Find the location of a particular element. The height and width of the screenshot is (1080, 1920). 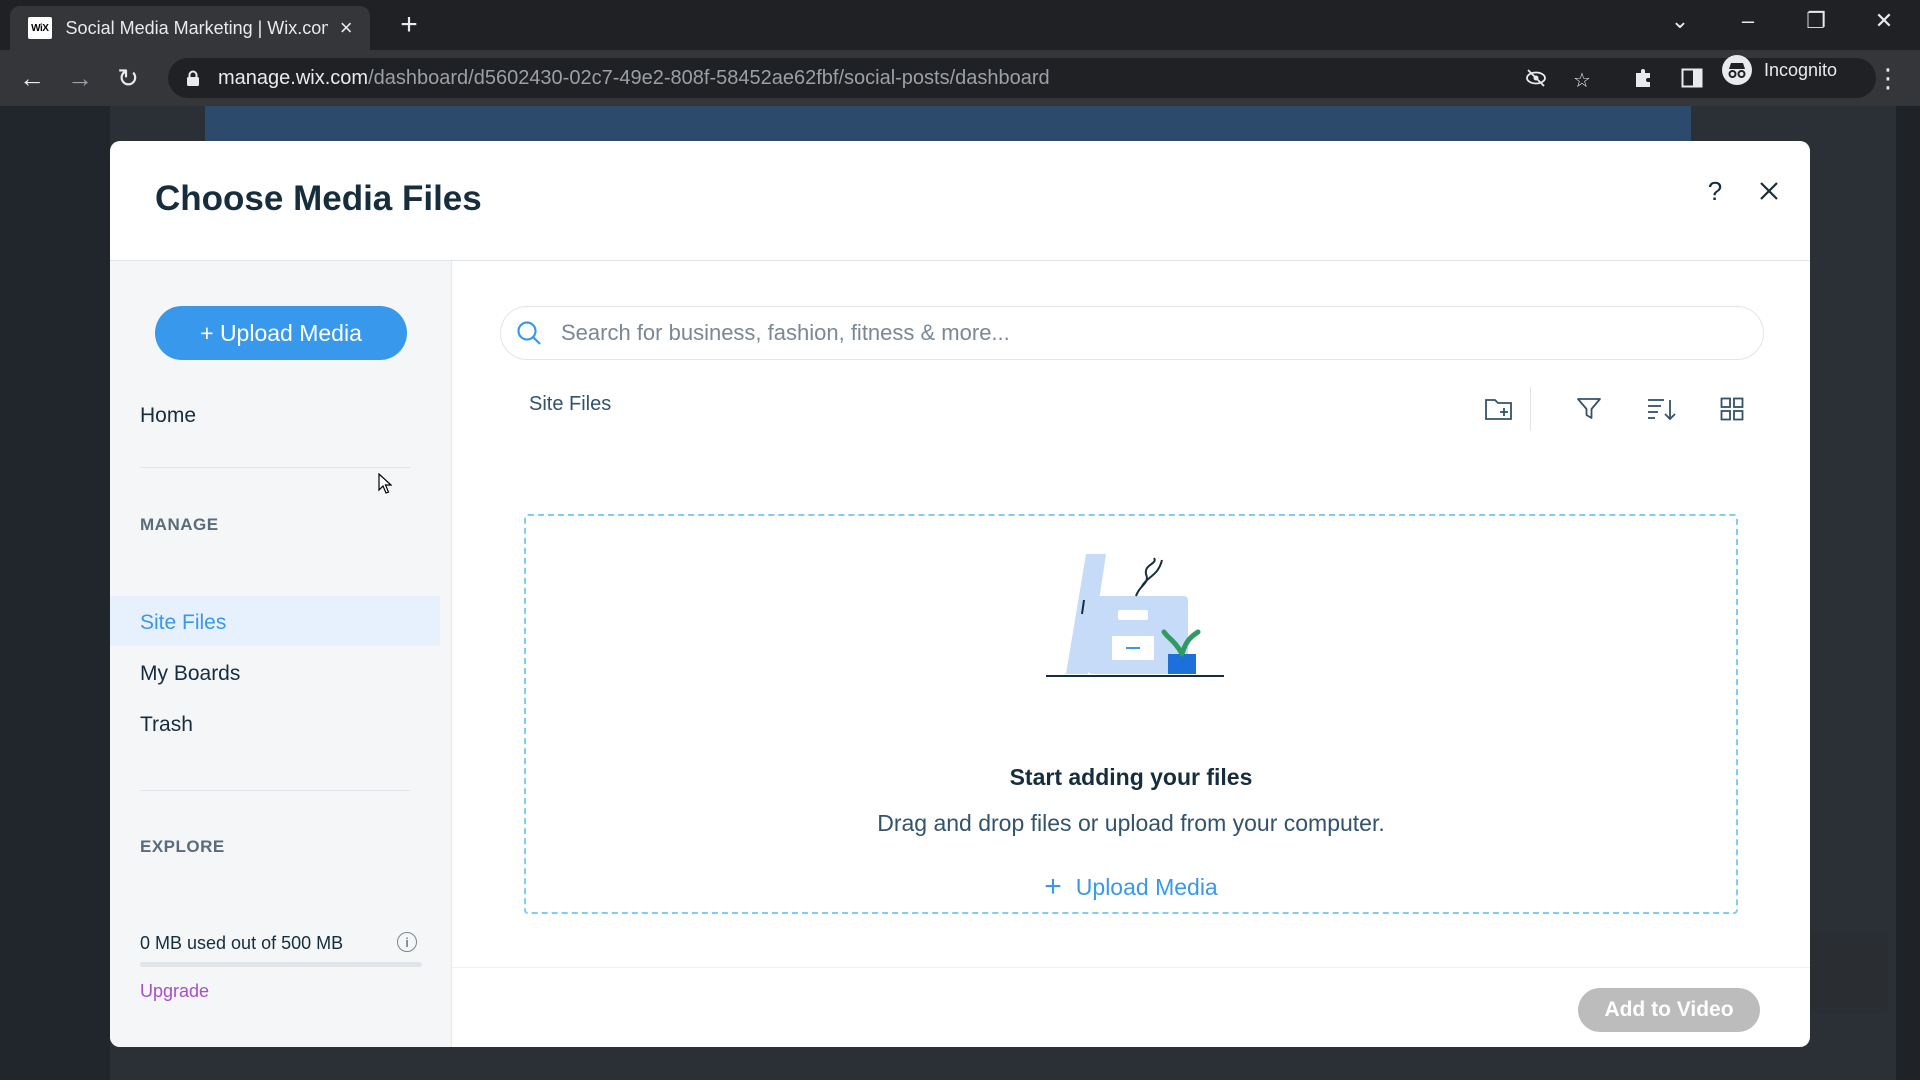

sort-icon is located at coordinates (1661, 409).